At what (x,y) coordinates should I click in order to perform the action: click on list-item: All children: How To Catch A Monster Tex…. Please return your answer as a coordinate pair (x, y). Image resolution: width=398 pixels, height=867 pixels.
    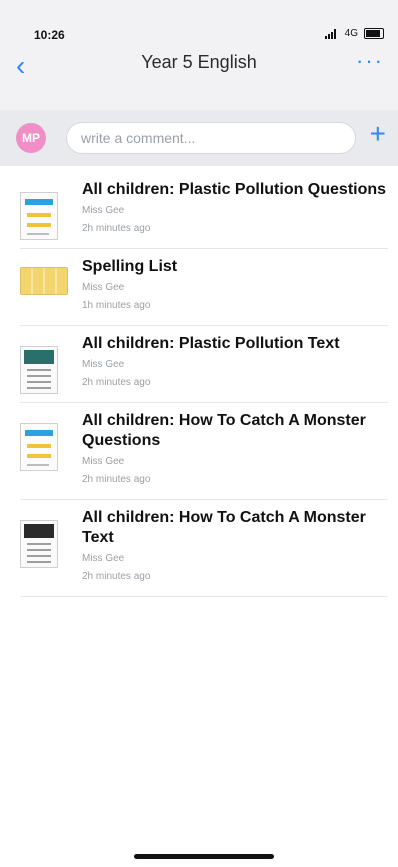
    Looking at the image, I should click on (204, 548).